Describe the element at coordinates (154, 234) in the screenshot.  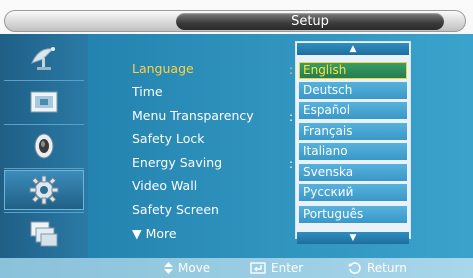
I see `menu-item-more: ▼ More` at that location.